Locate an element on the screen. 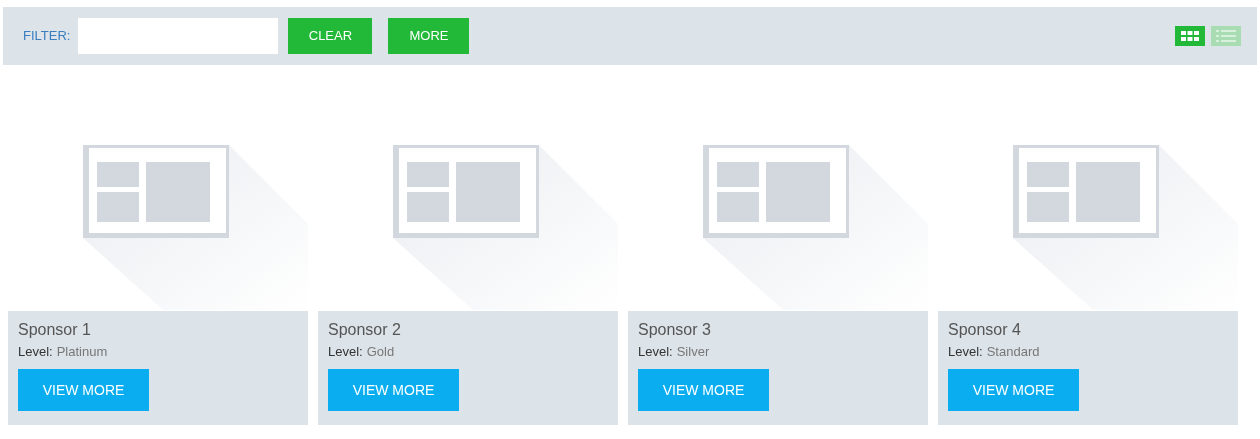 The image size is (1260, 439). sponsor-name: Sponsor 4 is located at coordinates (985, 330).